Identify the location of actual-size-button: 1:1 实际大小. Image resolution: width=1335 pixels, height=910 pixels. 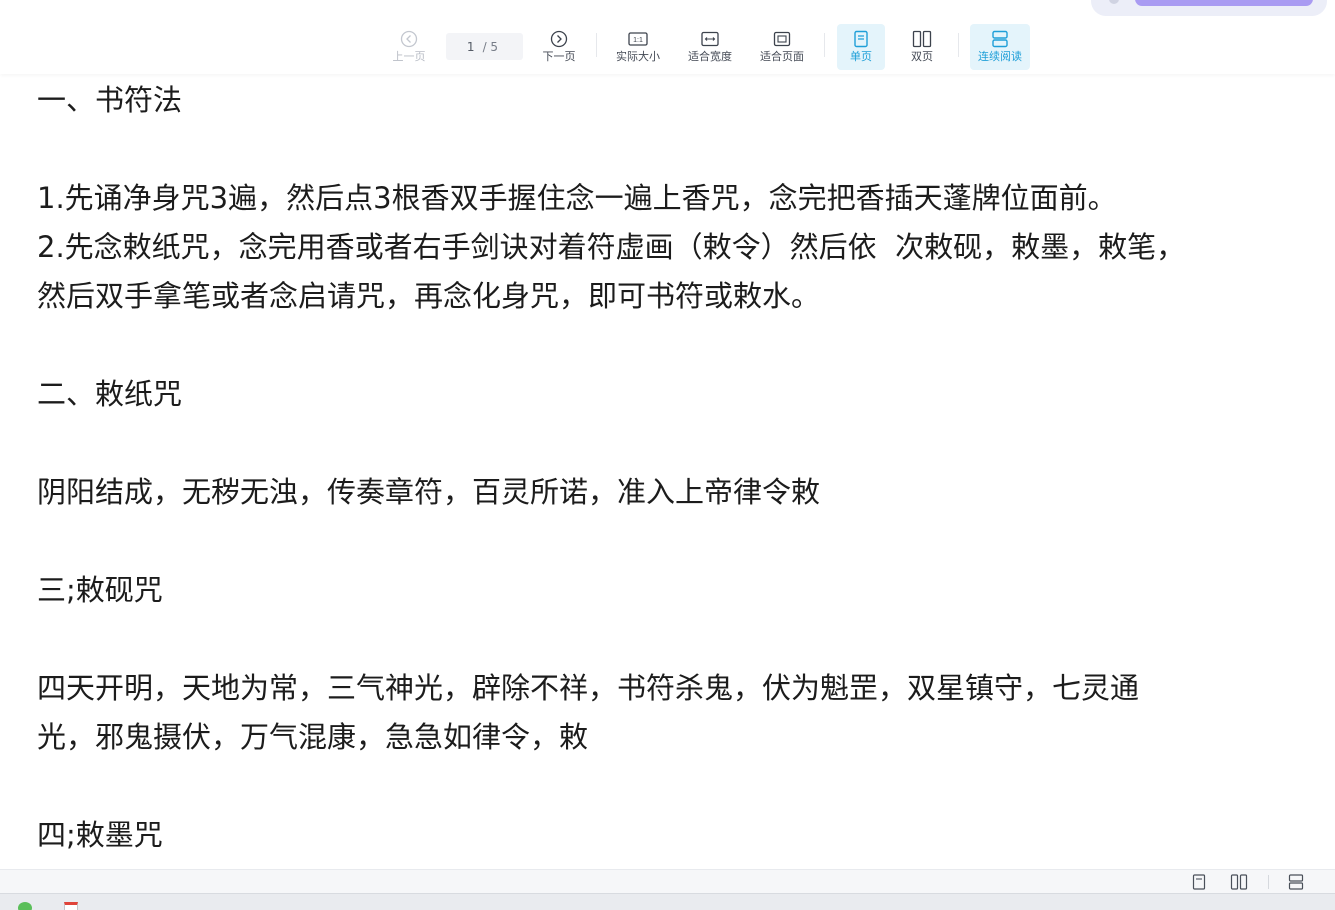
(638, 47).